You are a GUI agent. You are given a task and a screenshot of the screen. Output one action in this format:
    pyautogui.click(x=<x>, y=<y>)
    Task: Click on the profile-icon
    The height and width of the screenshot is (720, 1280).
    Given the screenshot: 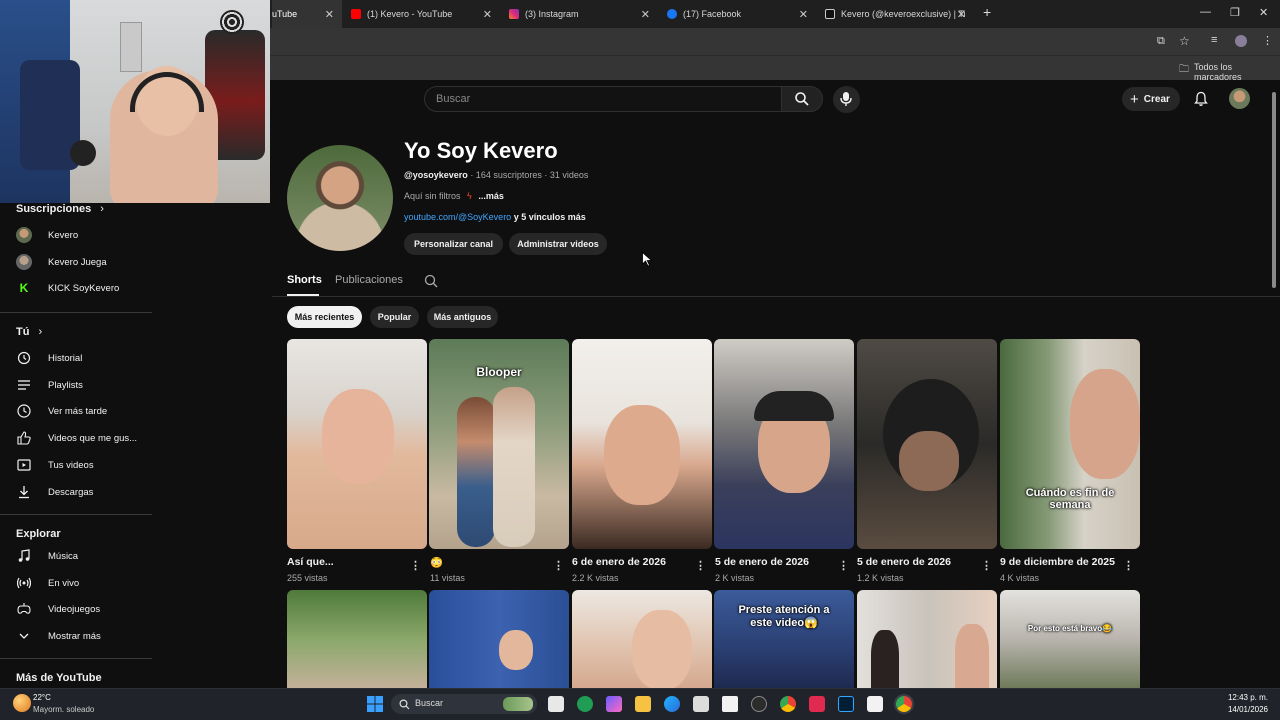 What is the action you would take?
    pyautogui.click(x=1241, y=41)
    